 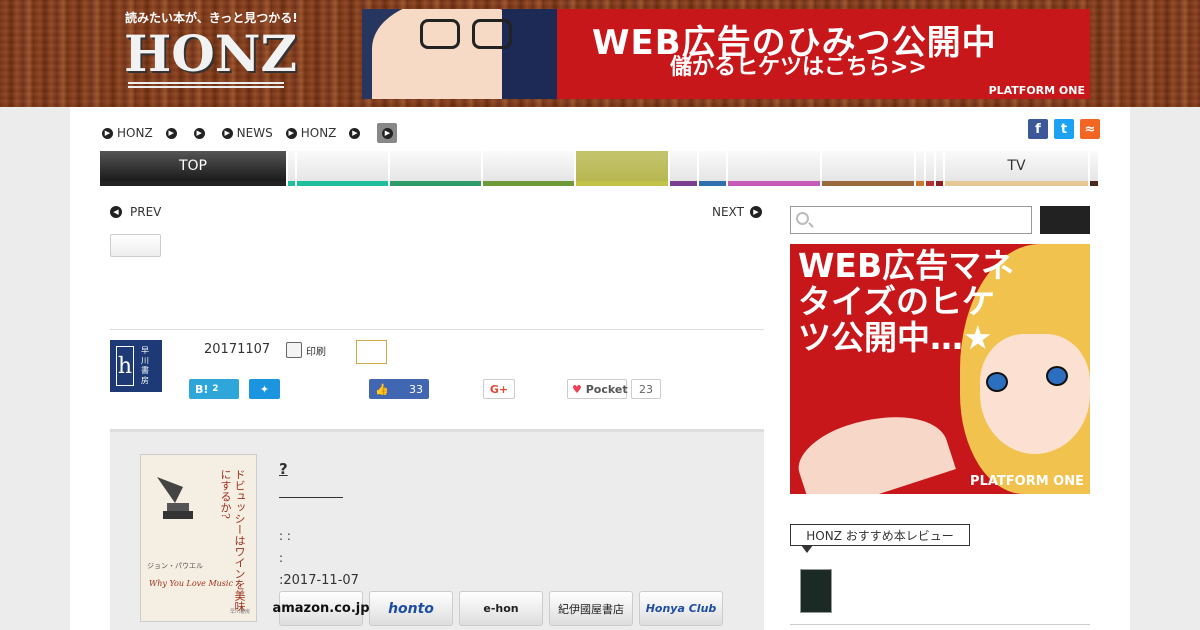 What do you see at coordinates (382, 389) in the screenshot?
I see `thumbs-up-icon: 👍` at bounding box center [382, 389].